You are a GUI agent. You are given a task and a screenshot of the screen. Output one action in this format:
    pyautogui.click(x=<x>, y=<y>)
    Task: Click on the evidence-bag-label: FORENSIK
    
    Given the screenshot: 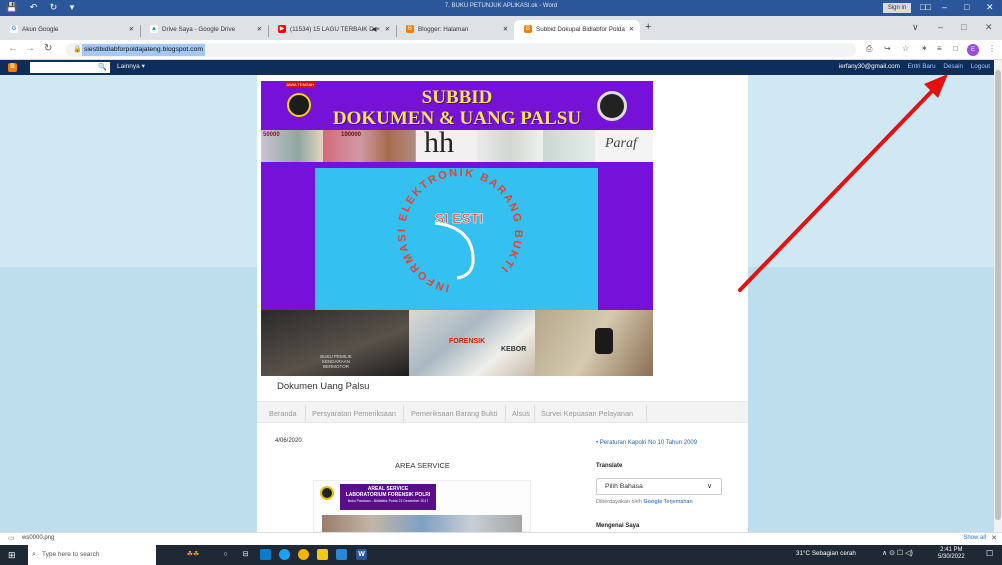 What is the action you would take?
    pyautogui.click(x=467, y=341)
    